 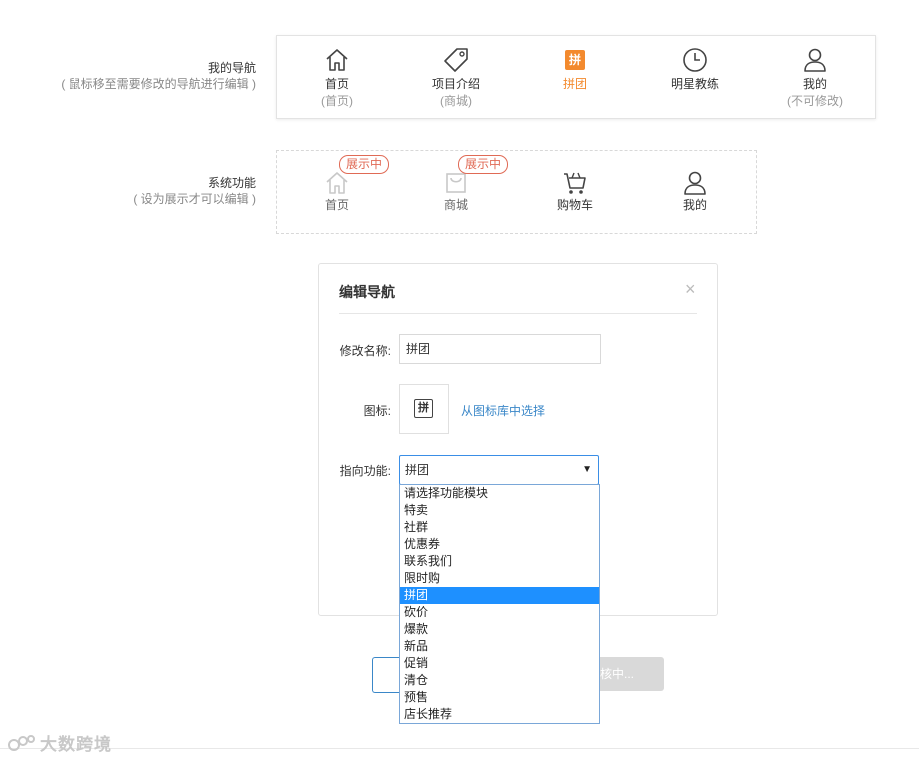 What do you see at coordinates (574, 84) in the screenshot?
I see `nav-item-label: 拼团` at bounding box center [574, 84].